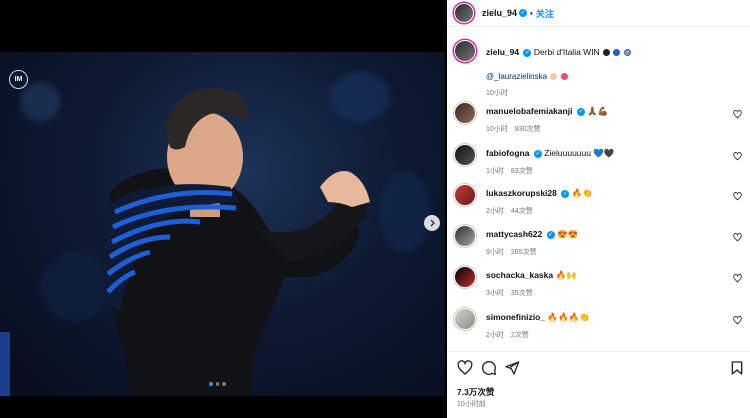 Image resolution: width=750 pixels, height=418 pixels. I want to click on comment-like-count: 2次赞, so click(520, 335).